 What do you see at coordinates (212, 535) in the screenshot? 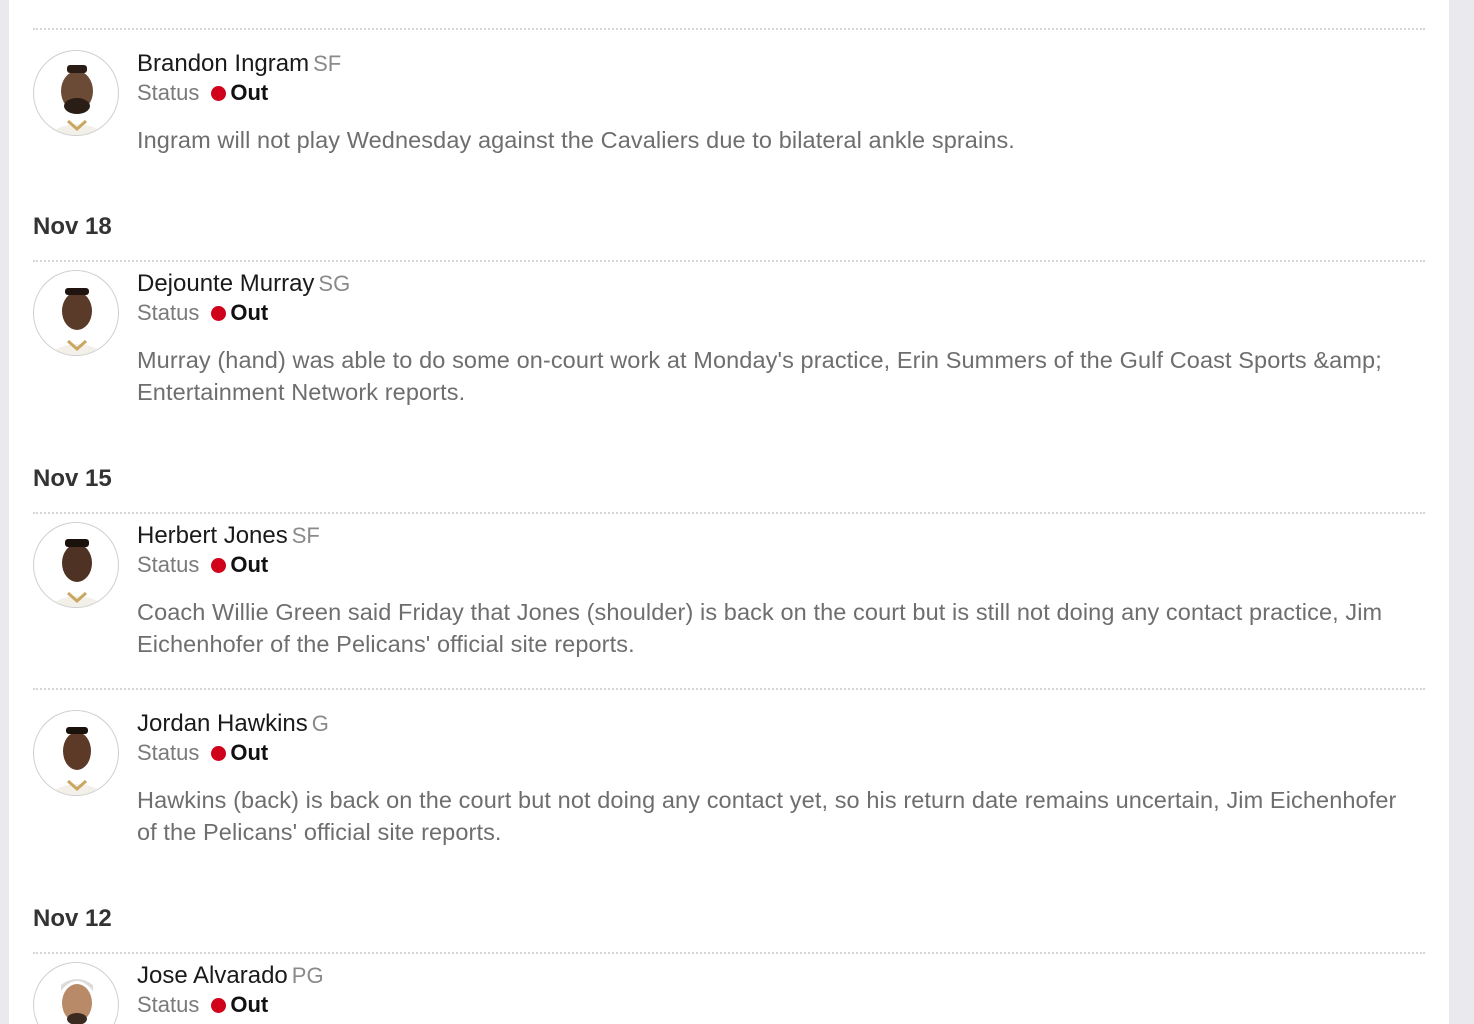
I see `player-name: Herbert Jones` at bounding box center [212, 535].